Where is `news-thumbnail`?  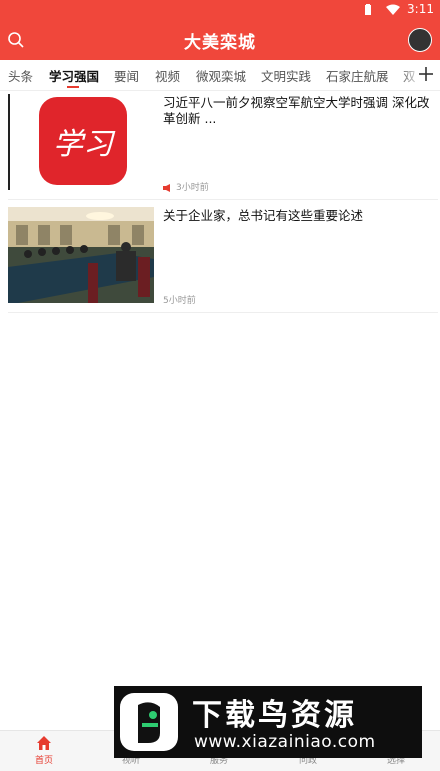
news-thumbnail is located at coordinates (81, 255).